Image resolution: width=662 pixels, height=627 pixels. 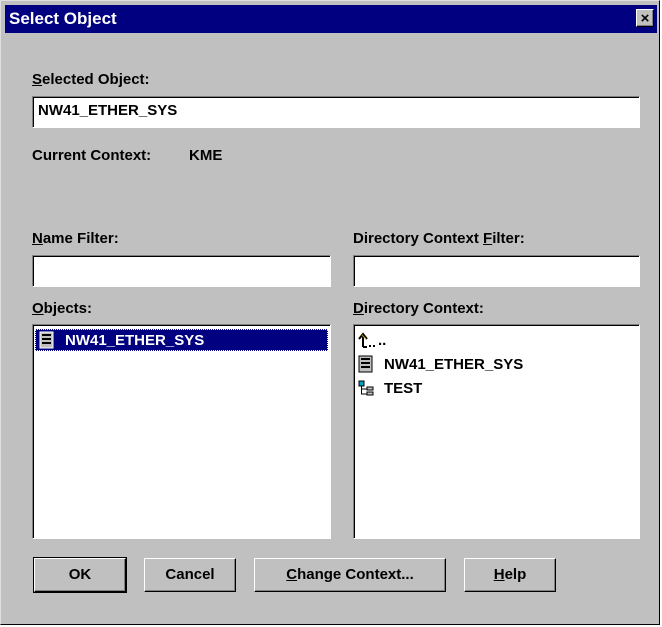 What do you see at coordinates (382, 340) in the screenshot?
I see `directory-context-item-label: ..` at bounding box center [382, 340].